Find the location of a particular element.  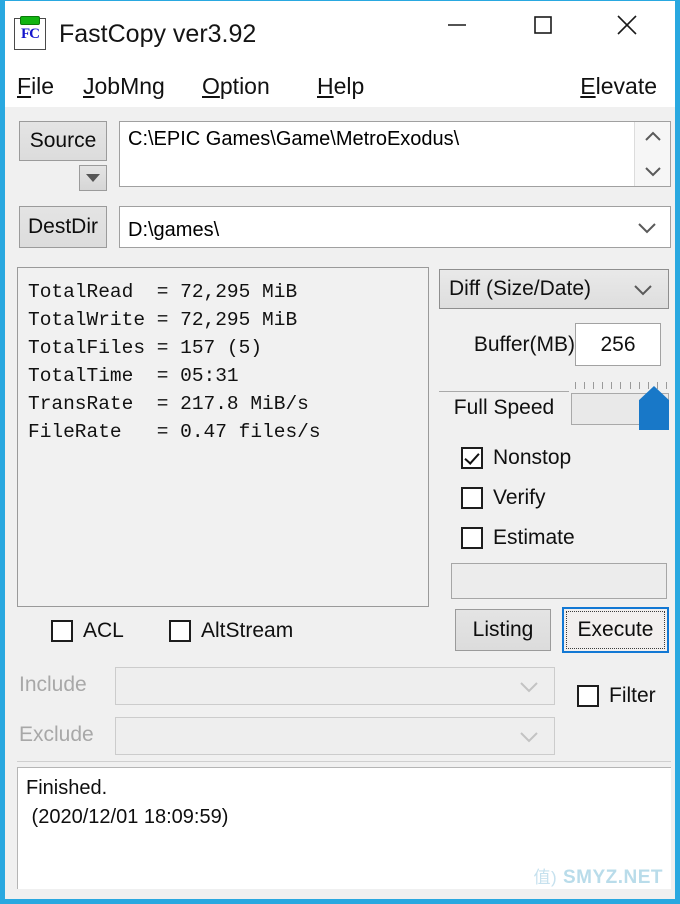

copy-mode-select: Diff (Size/Date) is located at coordinates (554, 289).